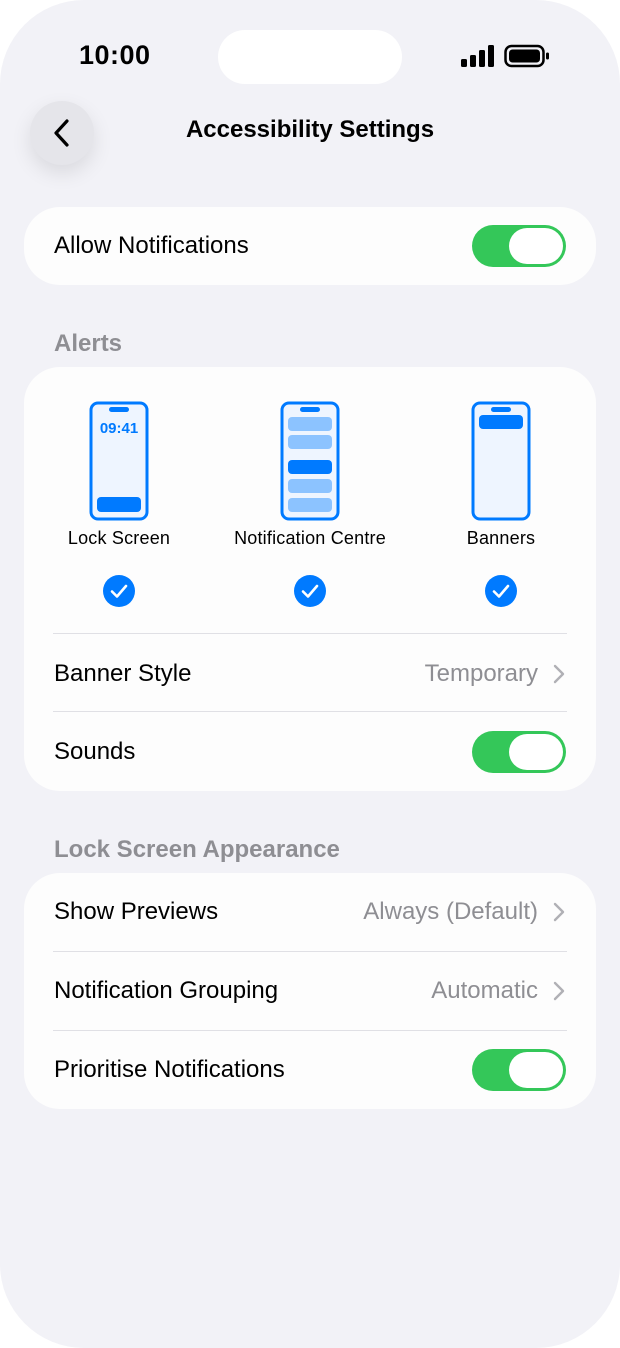  I want to click on banner-style-row: Banner Style Temporary, so click(310, 674).